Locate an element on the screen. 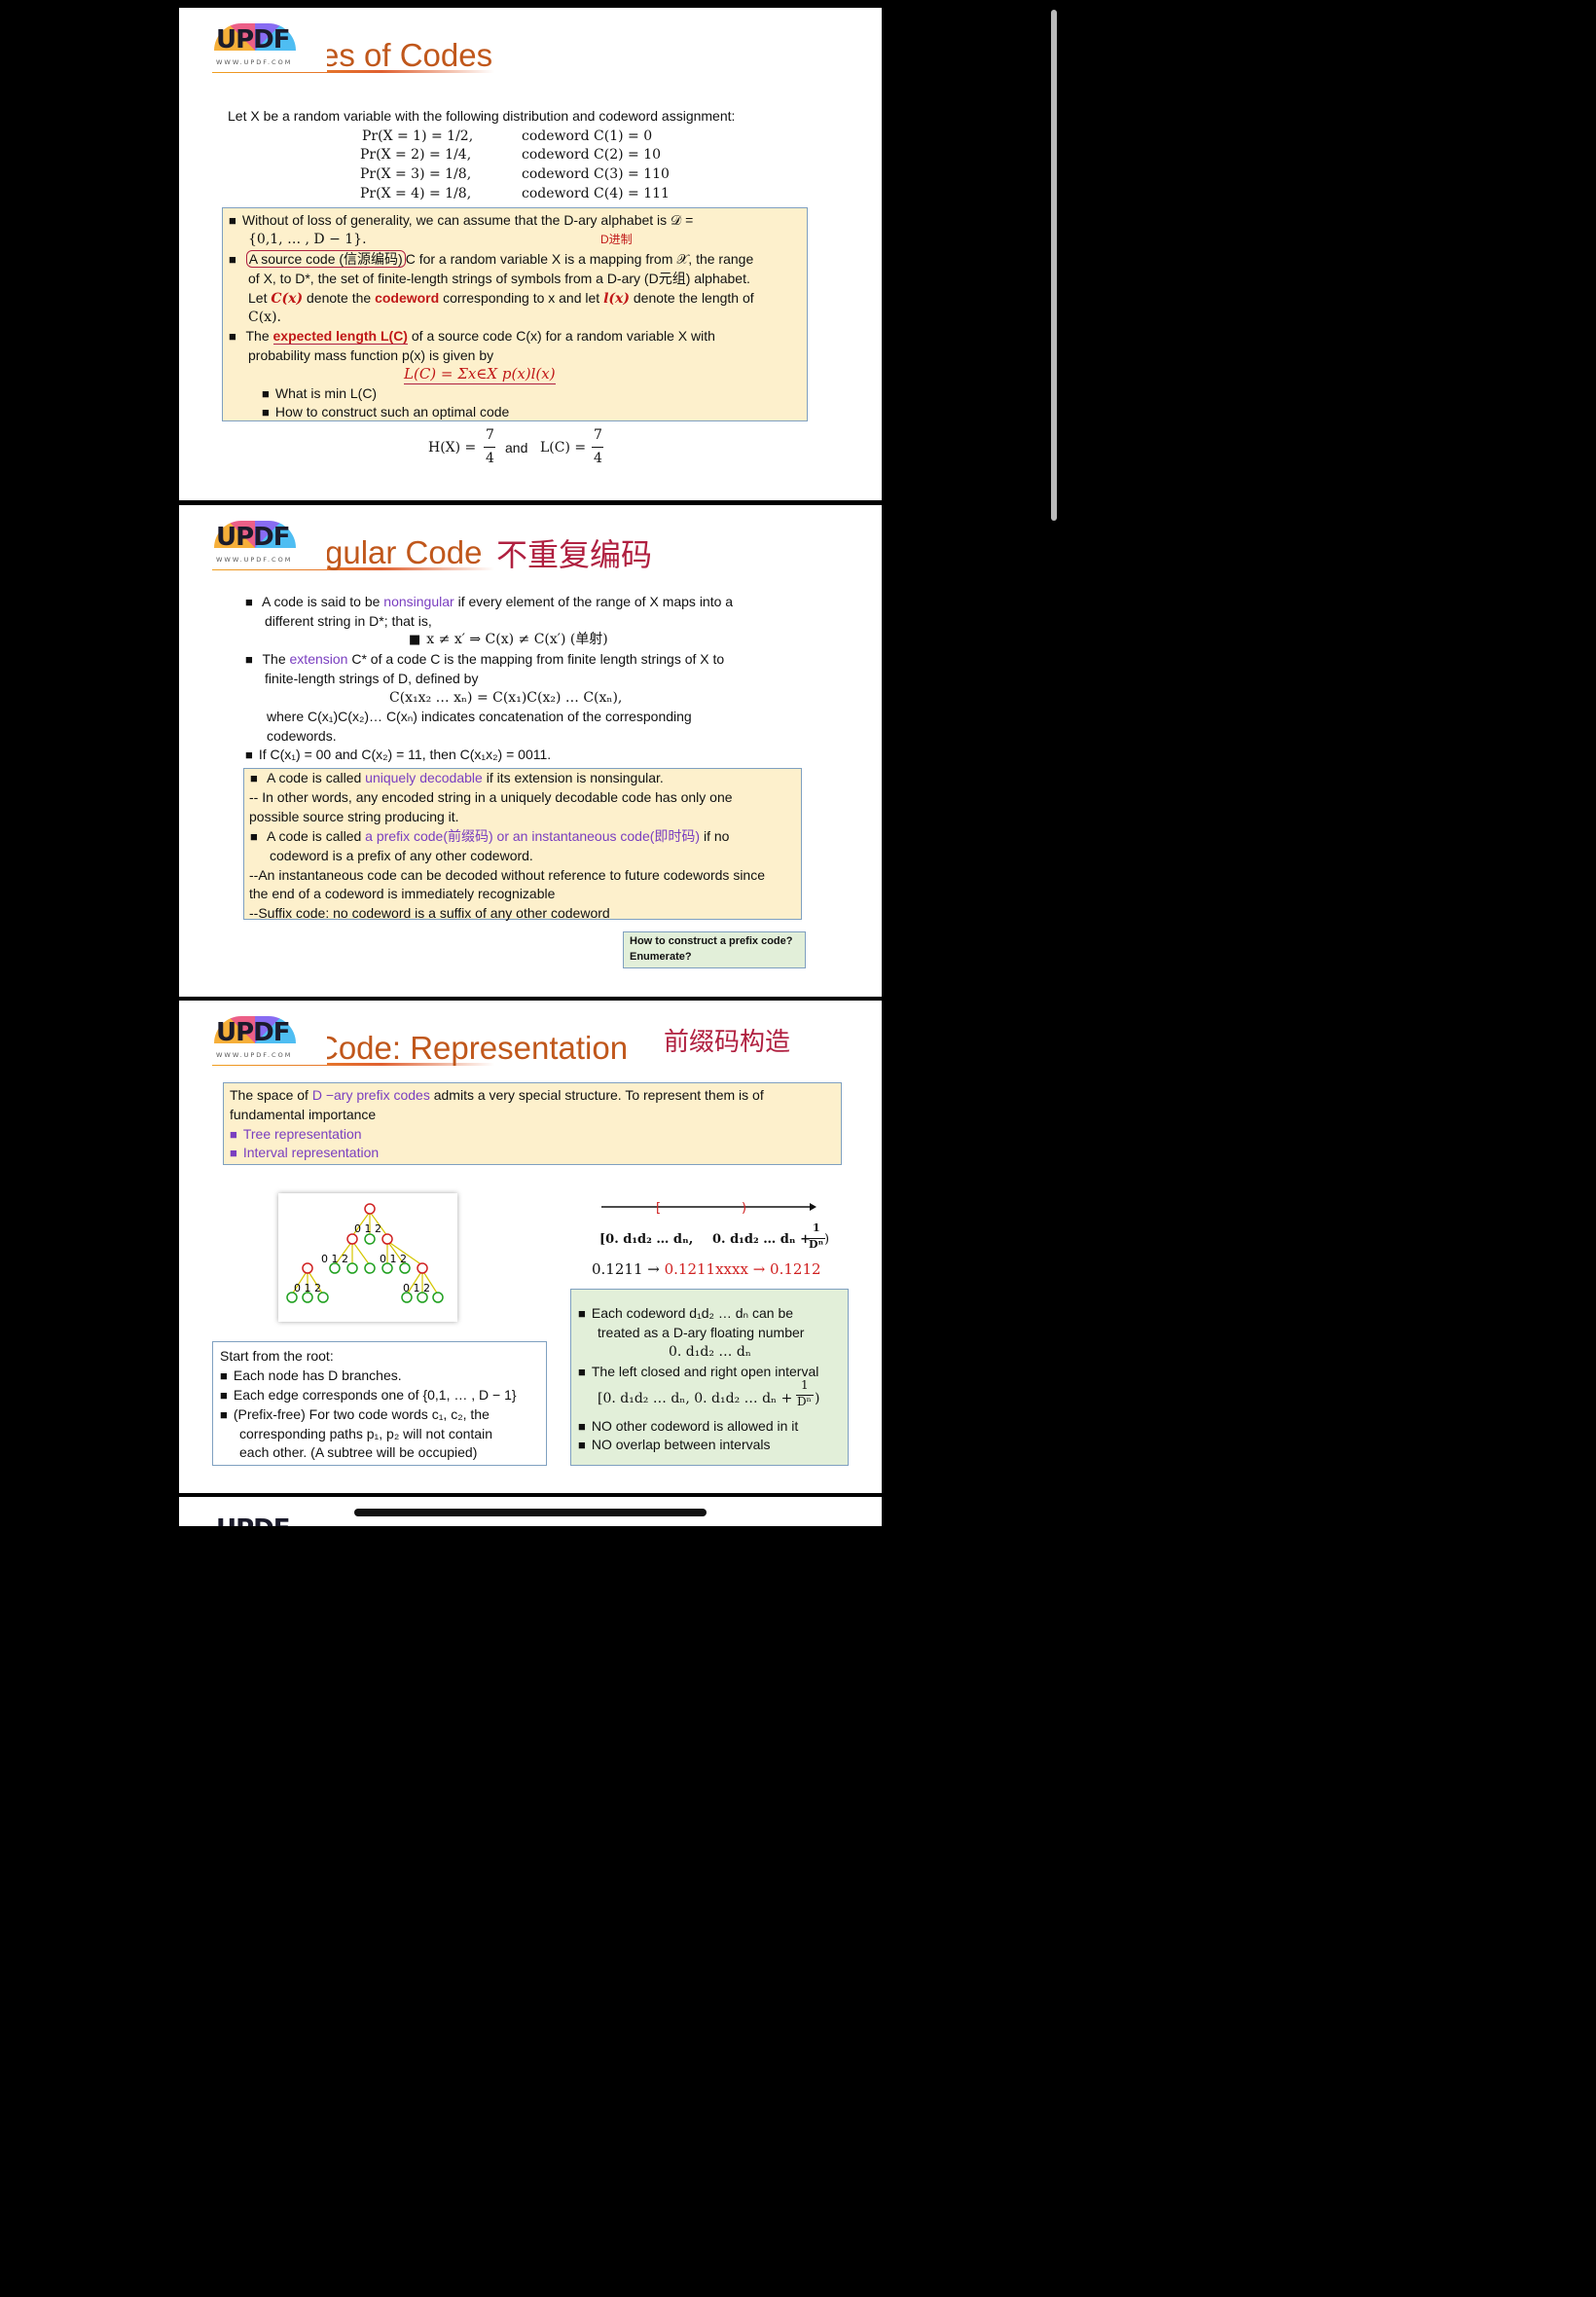  example-start: 0.1211 → is located at coordinates (626, 1269).